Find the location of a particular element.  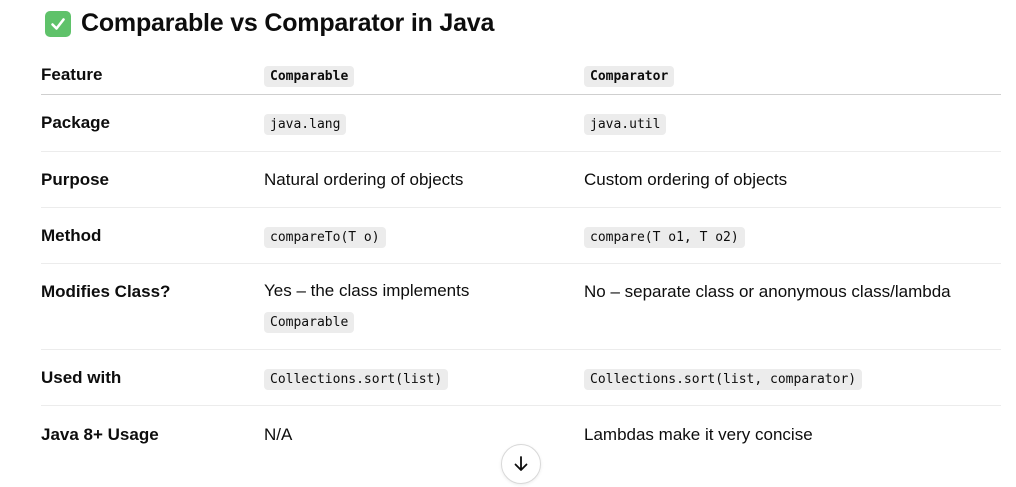

check-mark-button-icon is located at coordinates (58, 23).